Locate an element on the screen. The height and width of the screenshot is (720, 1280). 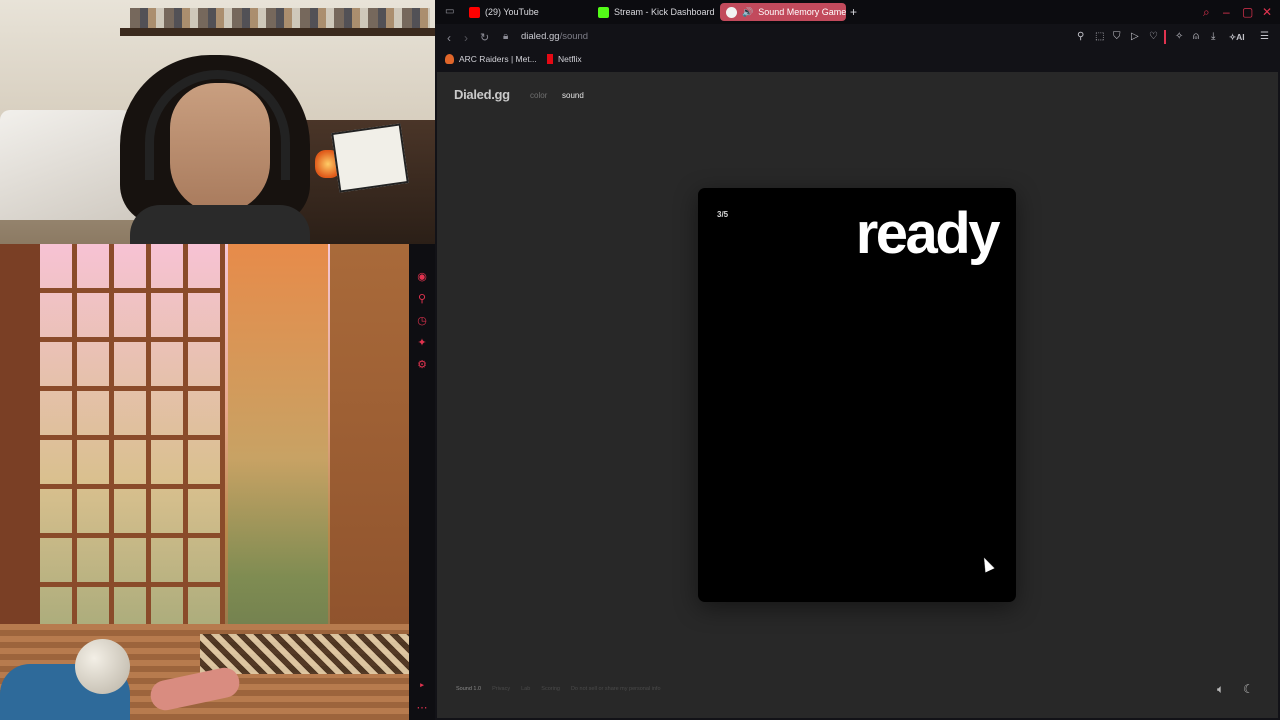
snapshot-icon: ⬚ is located at coordinates (1099, 37).